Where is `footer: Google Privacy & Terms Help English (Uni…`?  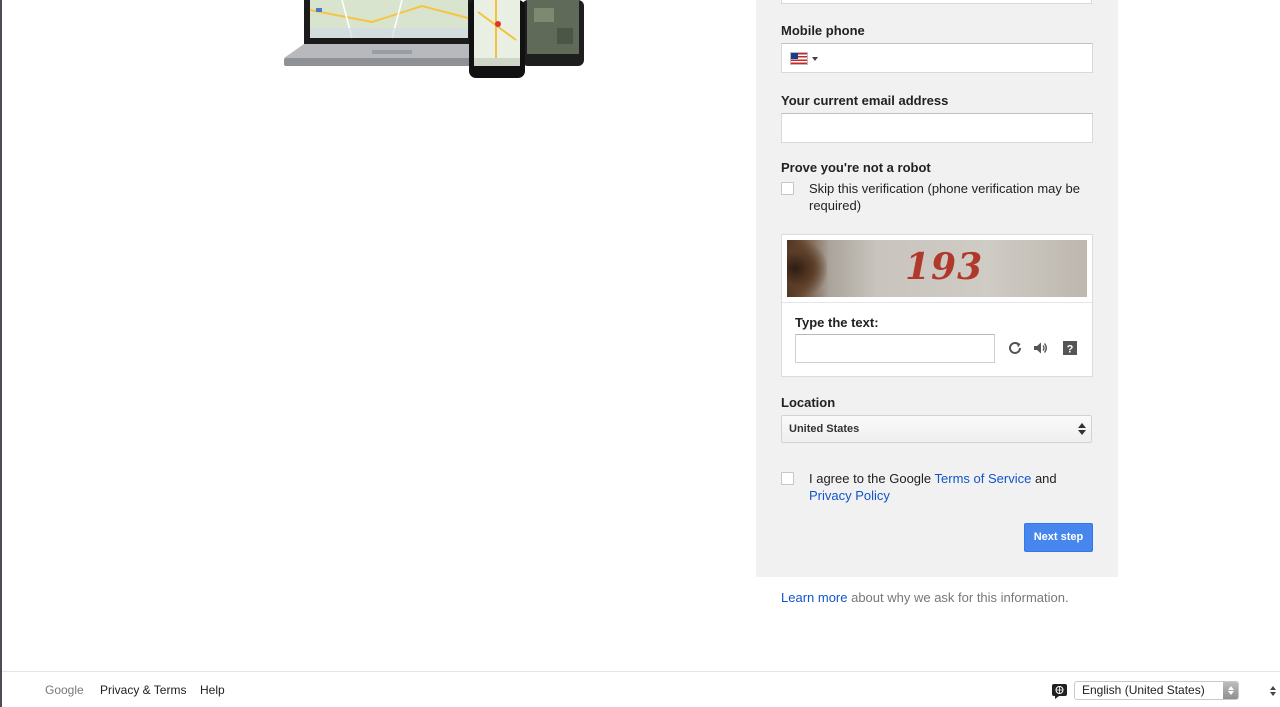
footer: Google Privacy & Terms Help English (Uni… is located at coordinates (641, 689).